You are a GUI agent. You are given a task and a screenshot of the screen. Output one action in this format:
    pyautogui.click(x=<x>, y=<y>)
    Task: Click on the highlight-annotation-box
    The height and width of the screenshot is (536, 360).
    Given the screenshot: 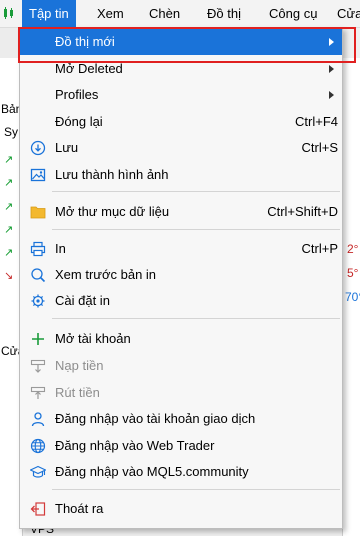 What is the action you would take?
    pyautogui.click(x=187, y=45)
    